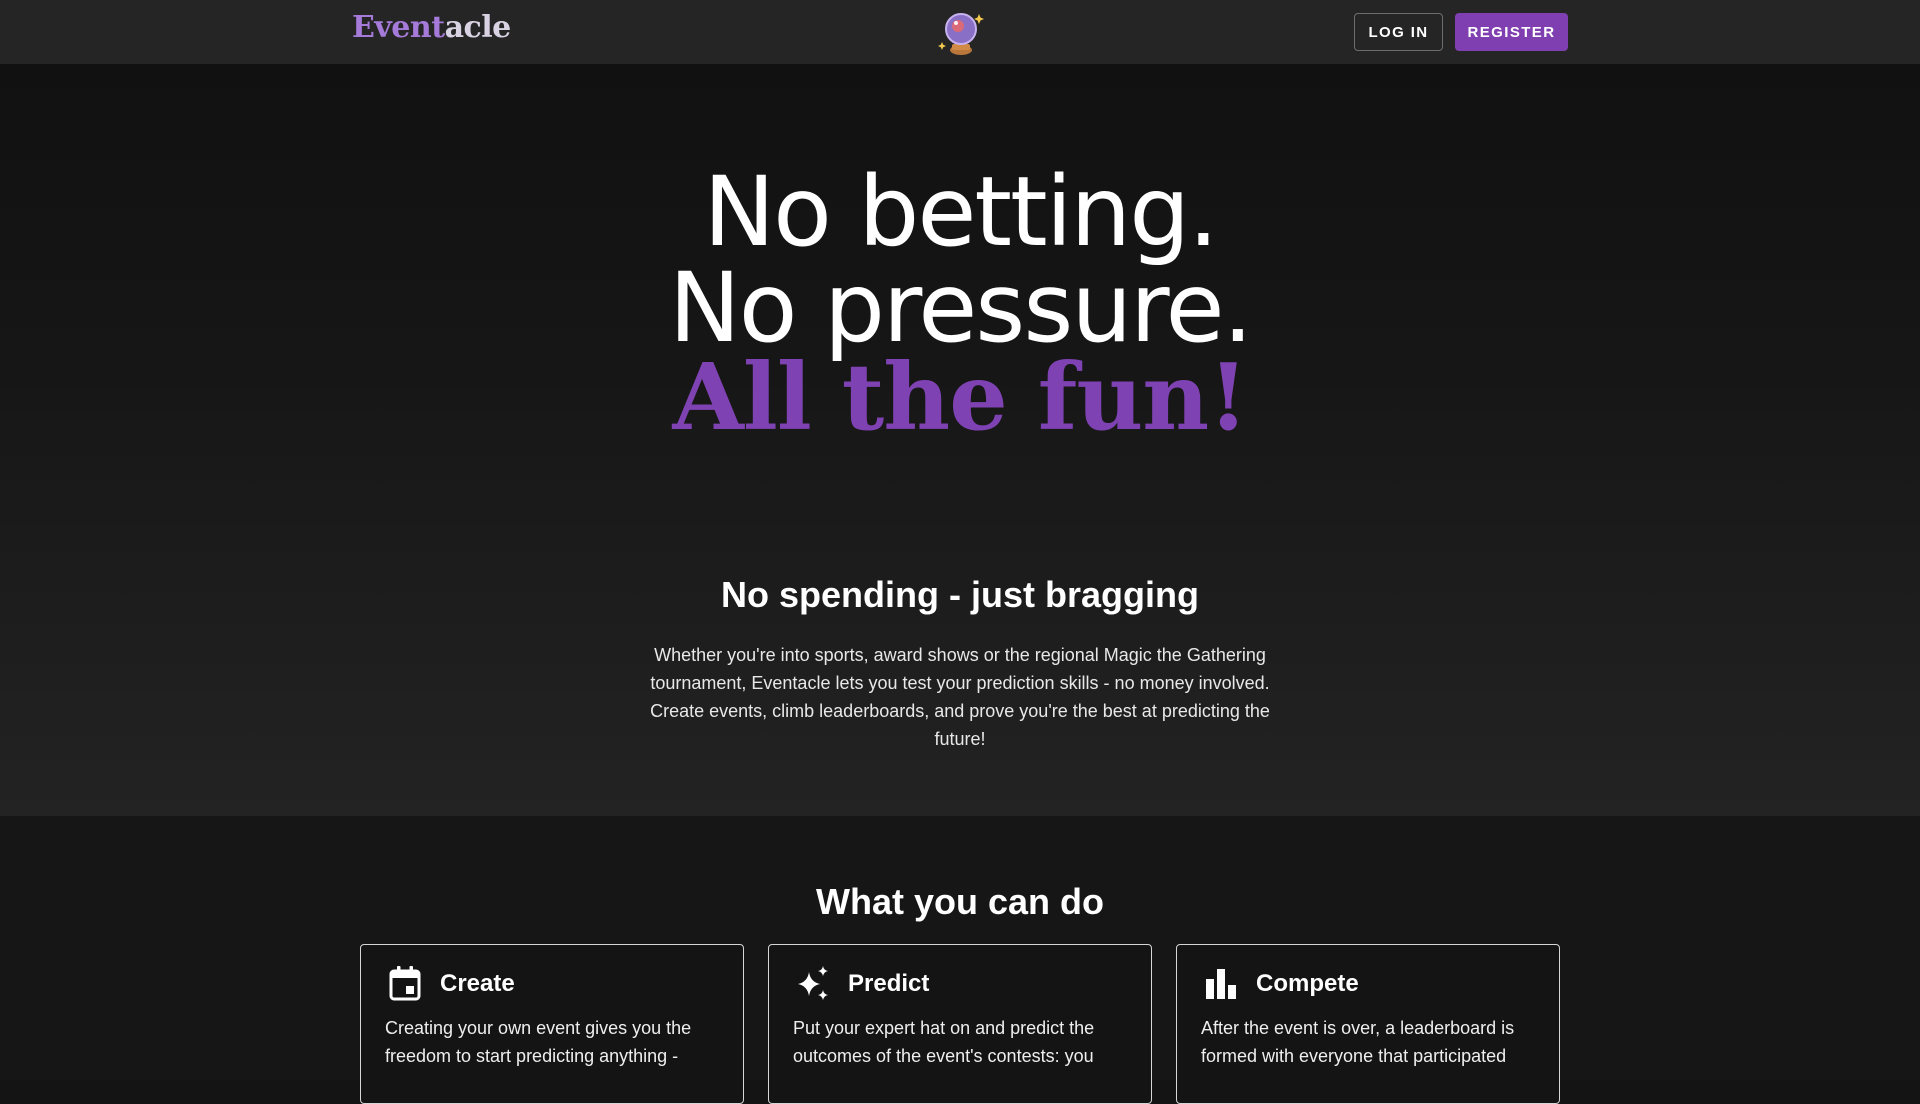  What do you see at coordinates (960, 308) in the screenshot?
I see `hero-line-no-pressure: No pressure.` at bounding box center [960, 308].